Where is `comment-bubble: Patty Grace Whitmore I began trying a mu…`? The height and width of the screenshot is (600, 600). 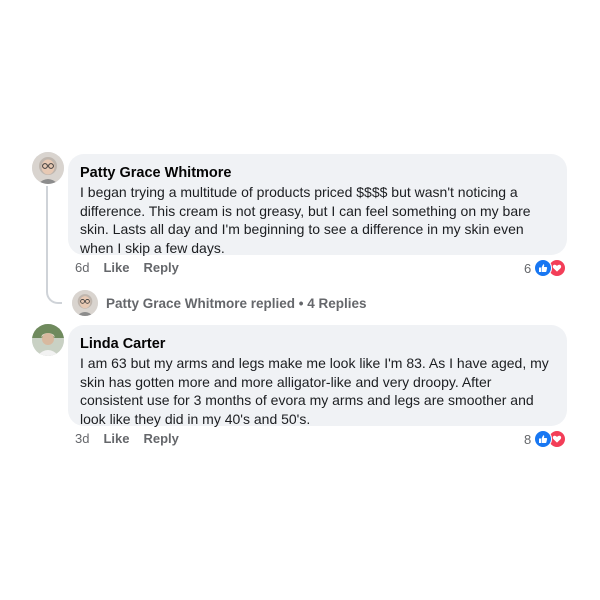
comment-bubble: Patty Grace Whitmore I began trying a mu… is located at coordinates (317, 205).